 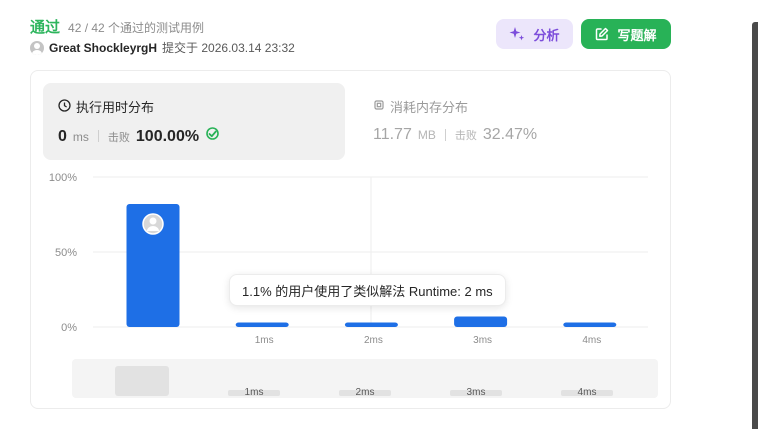 What do you see at coordinates (69, 328) in the screenshot?
I see `y-tick-label: 0%` at bounding box center [69, 328].